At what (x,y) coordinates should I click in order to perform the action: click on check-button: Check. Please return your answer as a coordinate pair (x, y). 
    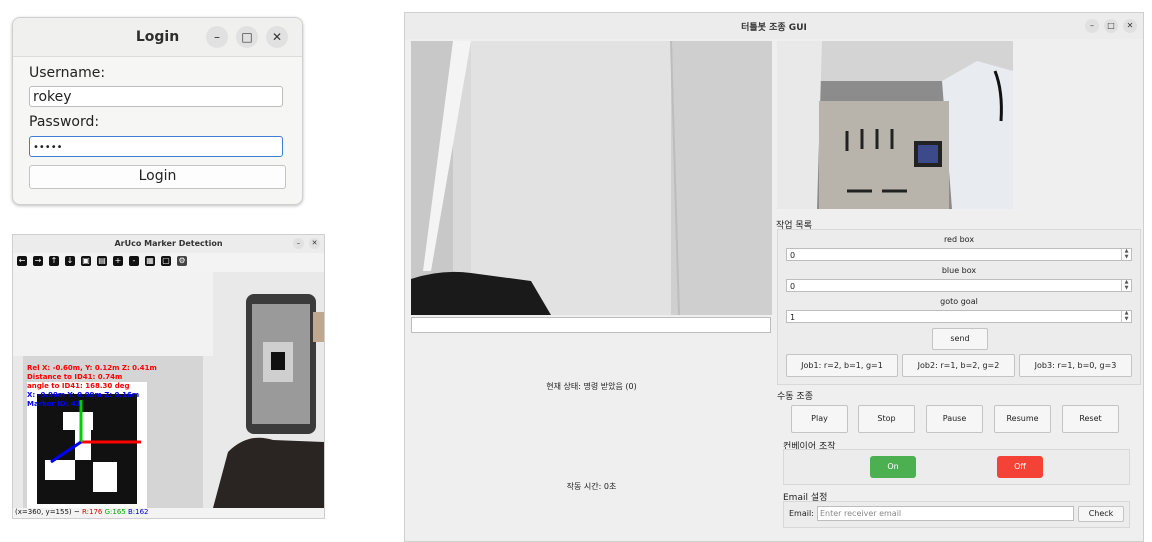
    Looking at the image, I should click on (1101, 514).